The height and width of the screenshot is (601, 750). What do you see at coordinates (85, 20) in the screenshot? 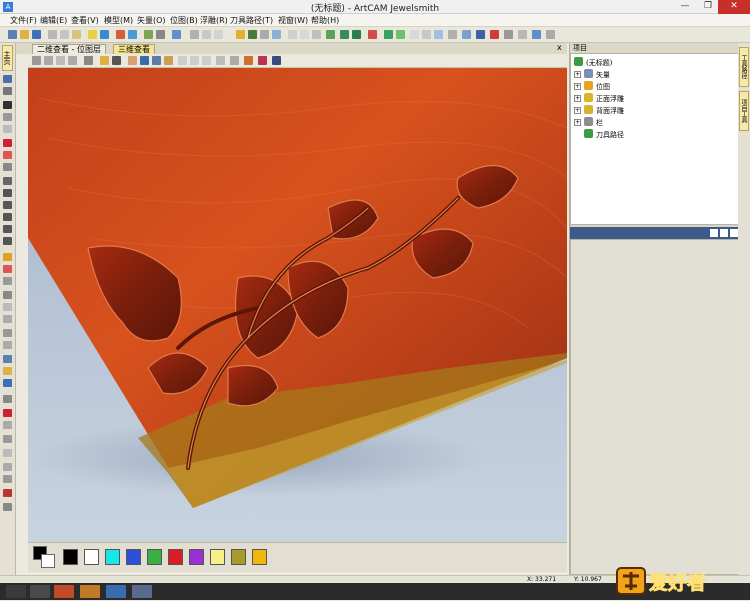
I see `menu-view: 查看(V)` at bounding box center [85, 20].